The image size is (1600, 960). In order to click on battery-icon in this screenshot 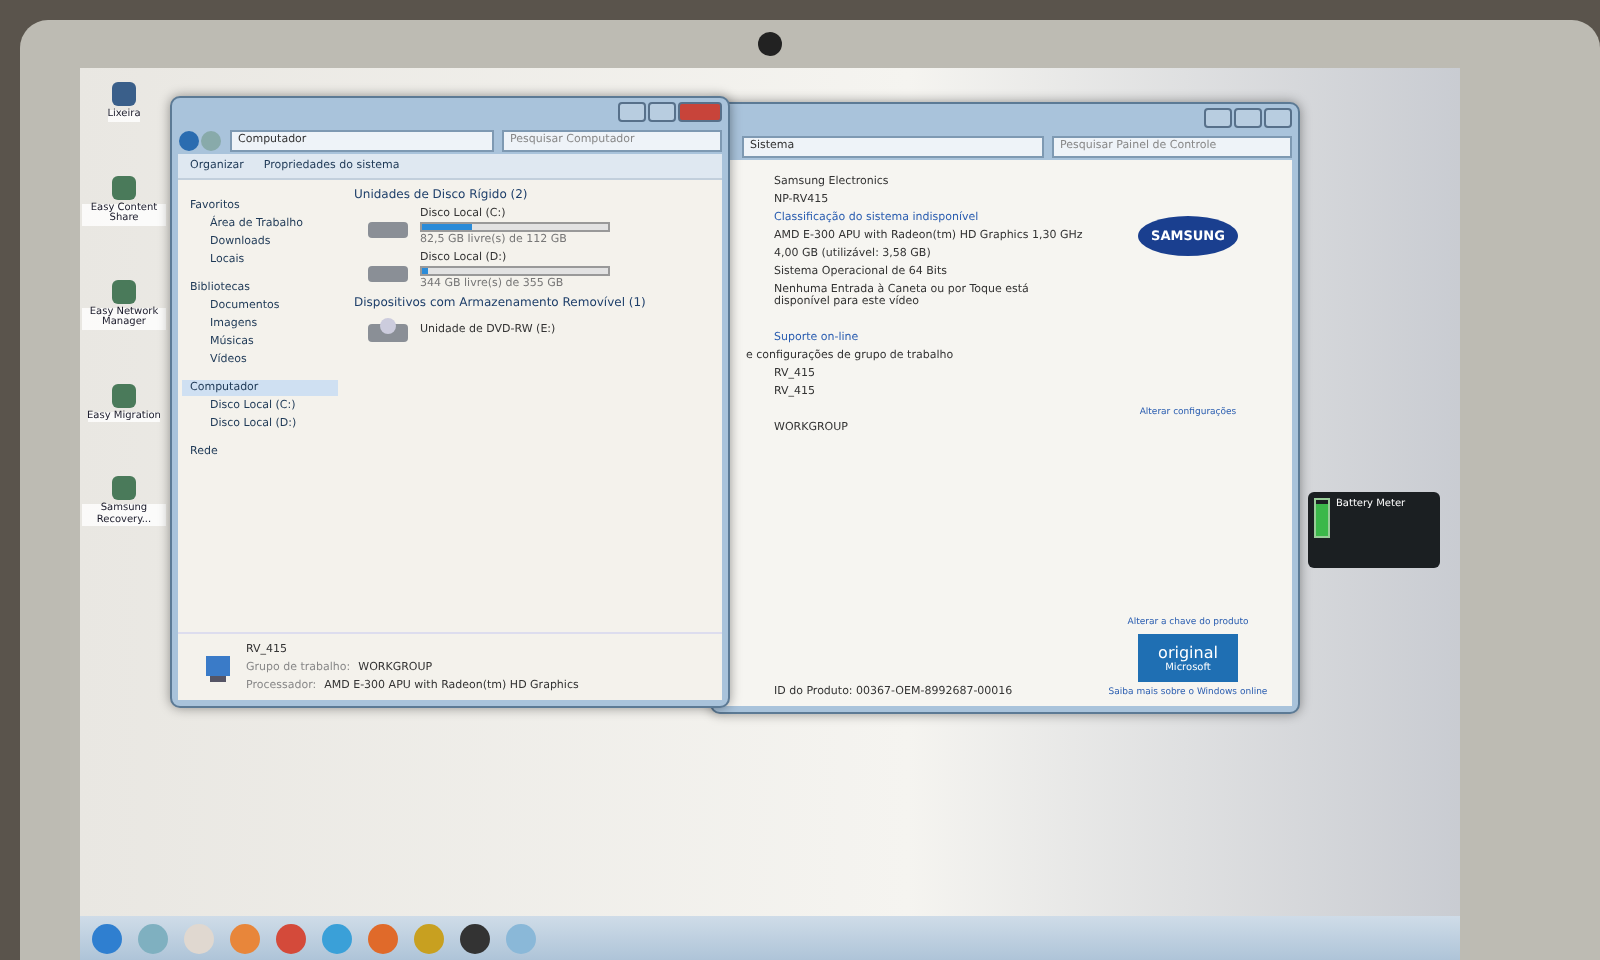, I will do `click(1322, 518)`.